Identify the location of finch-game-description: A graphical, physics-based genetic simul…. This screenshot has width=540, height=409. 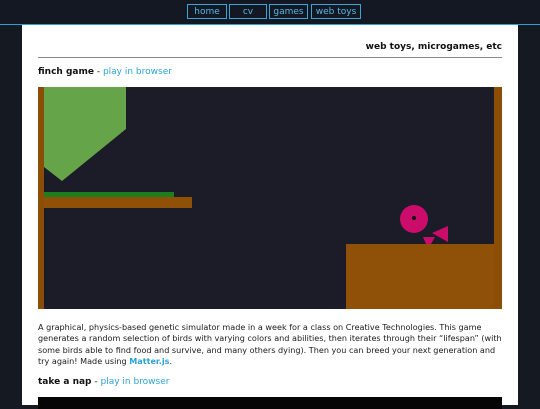
(271, 344).